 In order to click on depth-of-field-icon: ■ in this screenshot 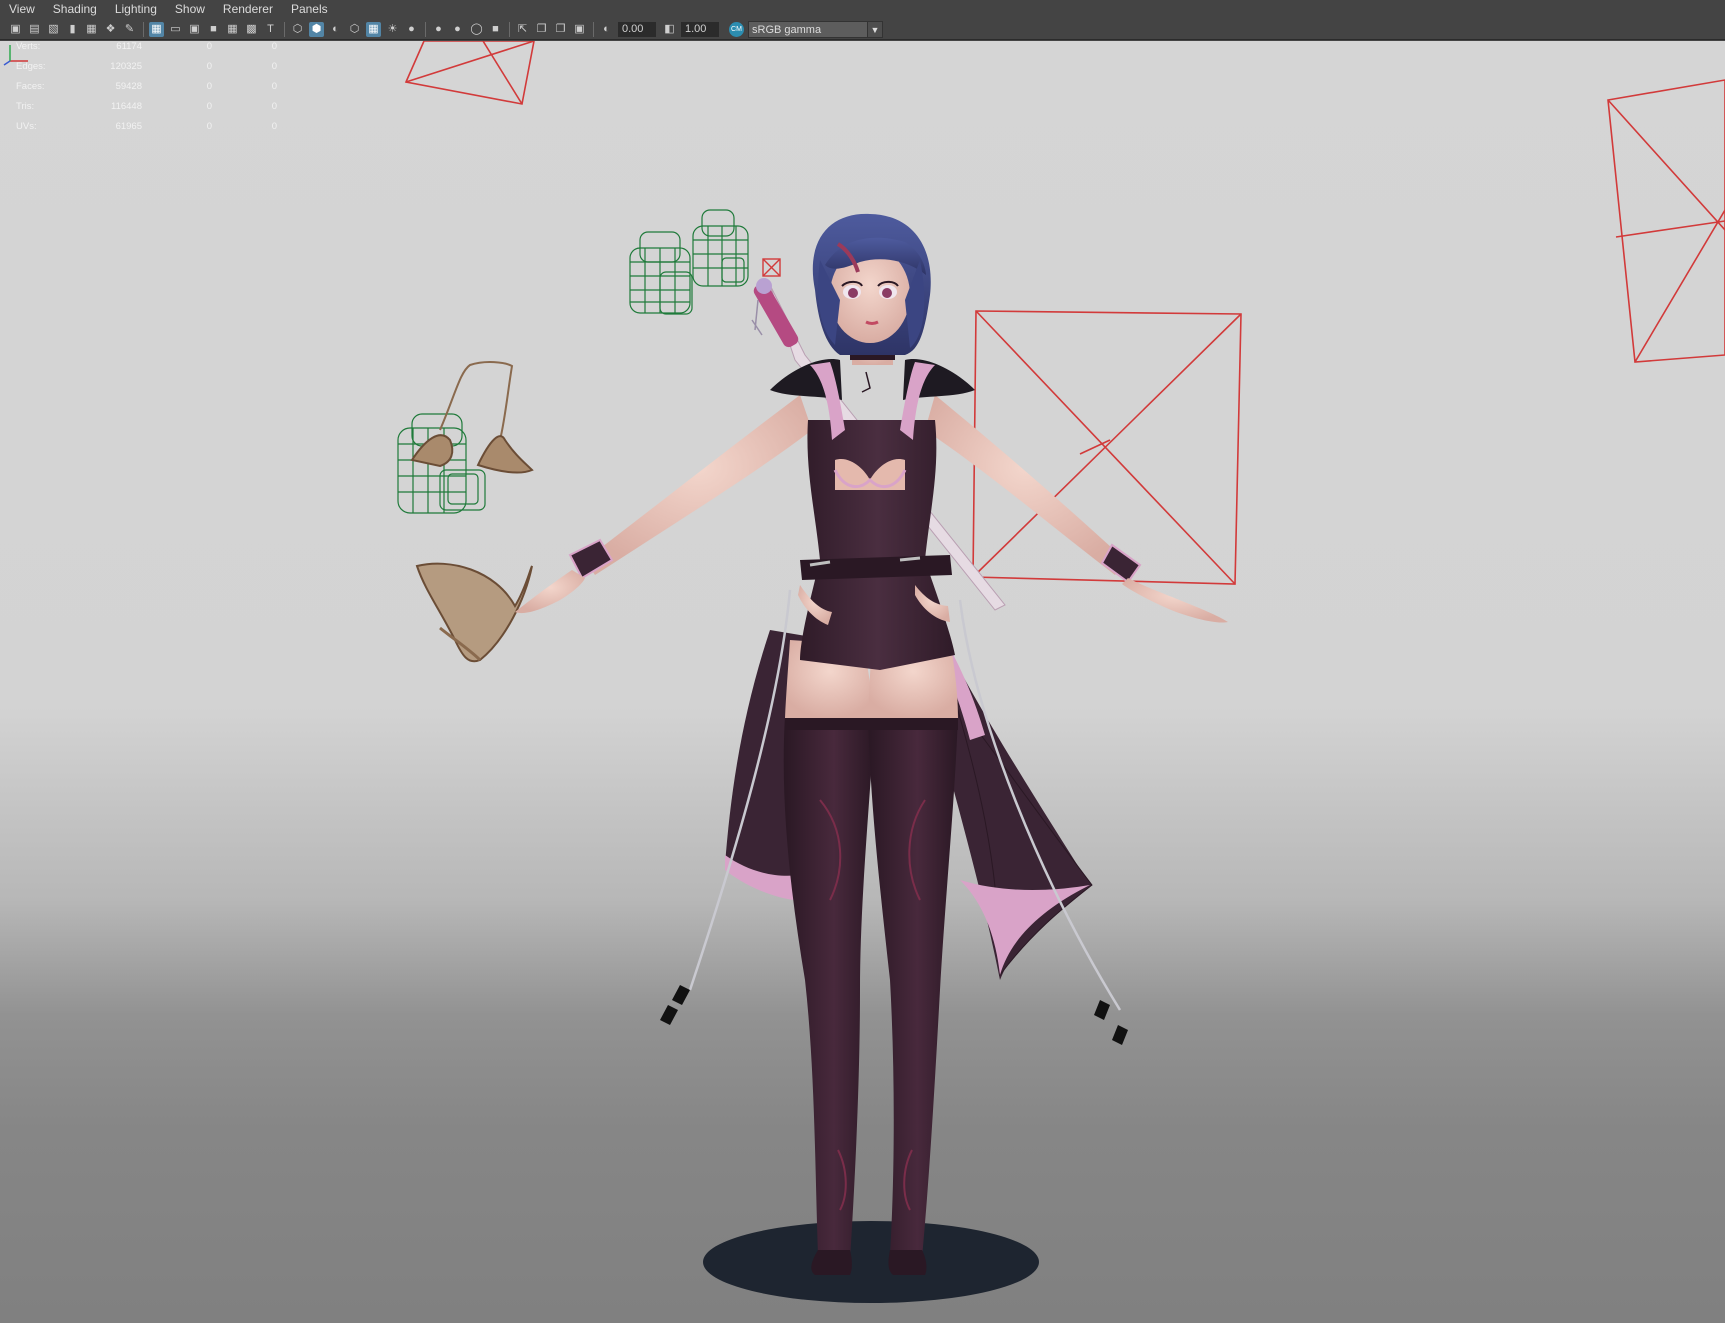, I will do `click(495, 29)`.